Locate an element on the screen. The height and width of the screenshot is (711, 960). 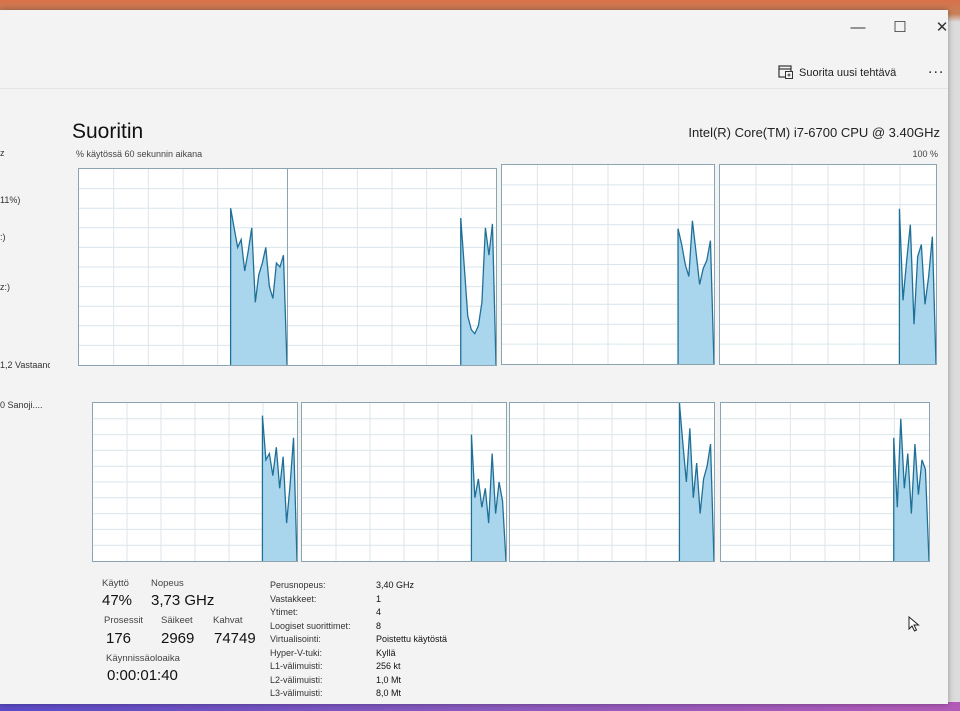
spec-value: 1,0 Mt is located at coordinates (389, 679).